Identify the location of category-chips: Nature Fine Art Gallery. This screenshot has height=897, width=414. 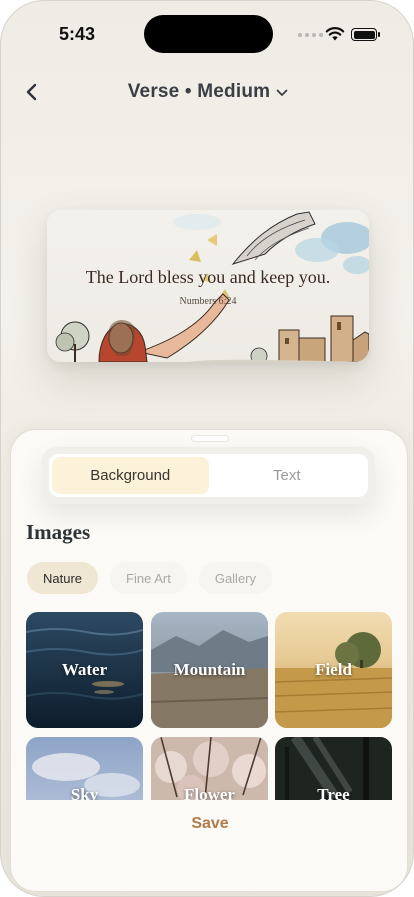
(150, 578).